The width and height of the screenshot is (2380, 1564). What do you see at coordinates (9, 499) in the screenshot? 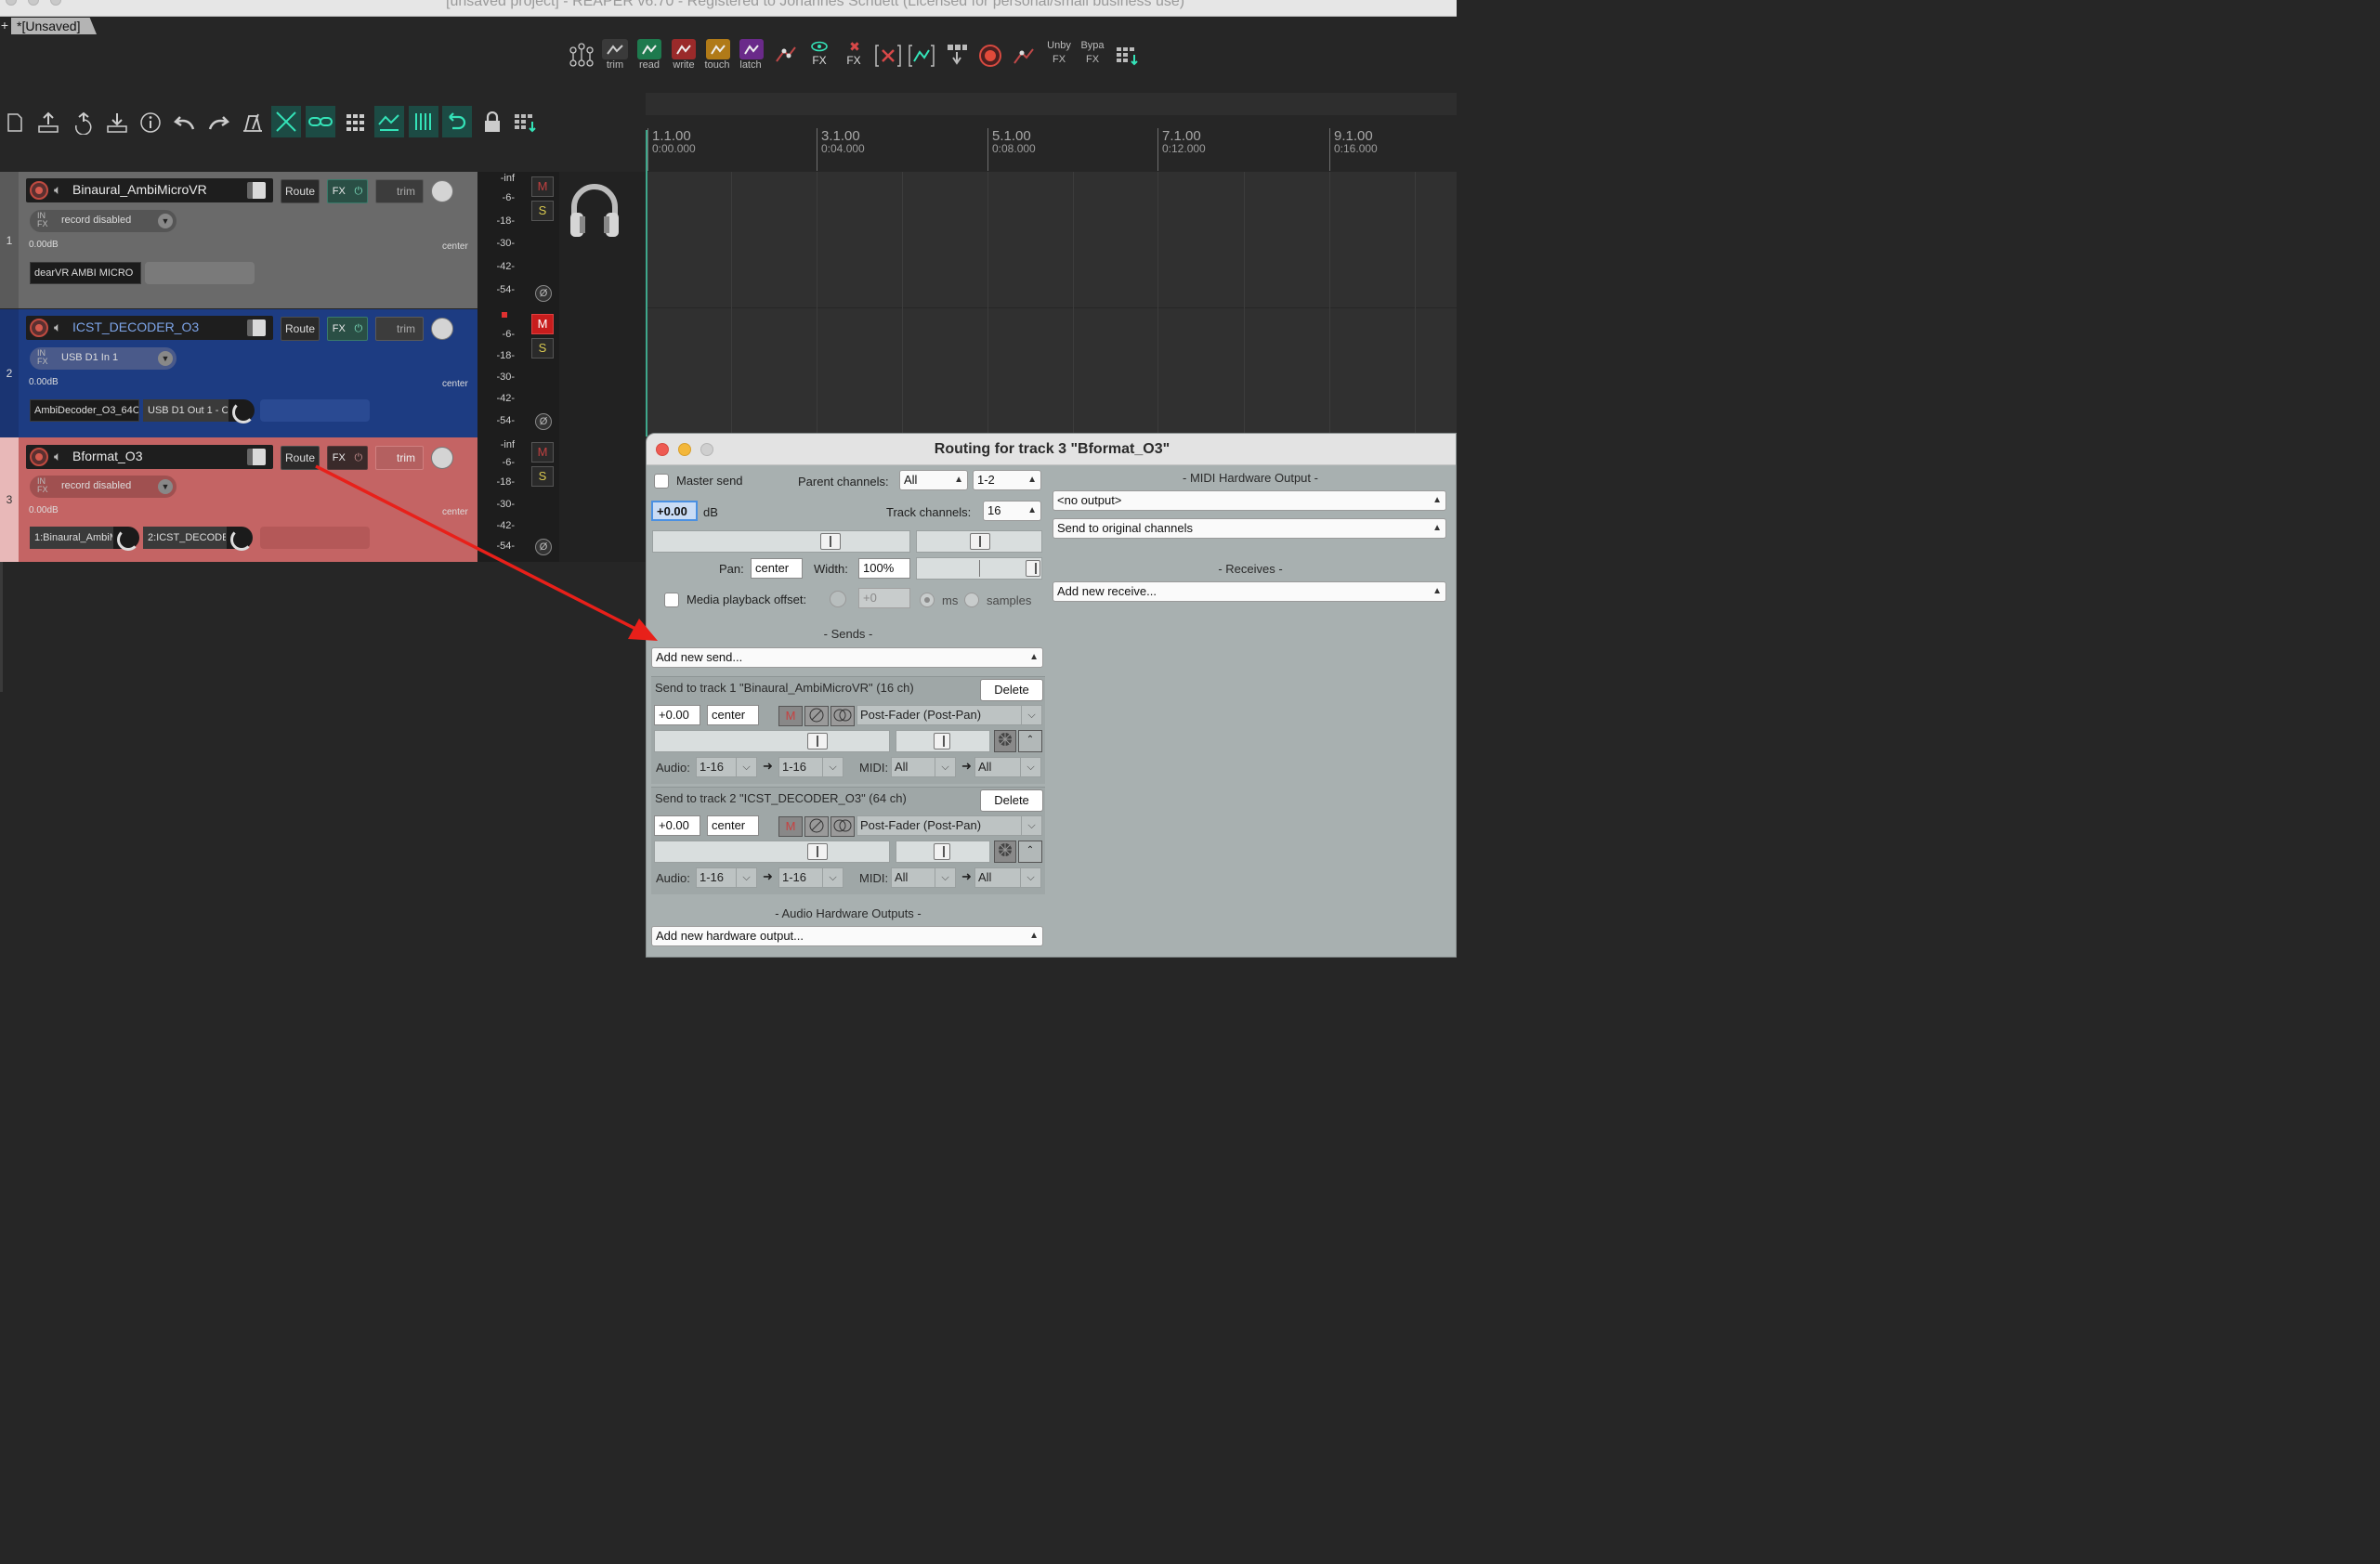
I see `track-number: 3` at bounding box center [9, 499].